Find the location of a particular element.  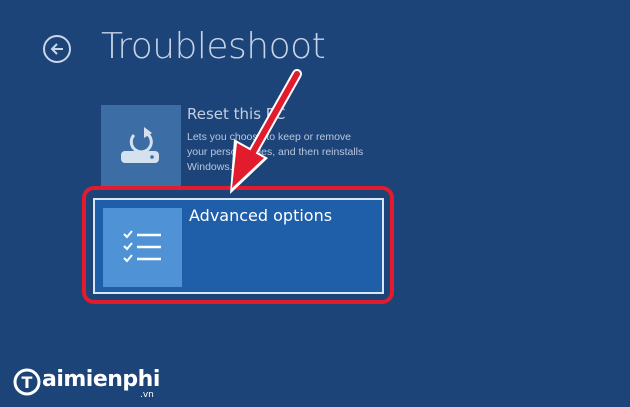

annotation-arrow is located at coordinates (266, 131).